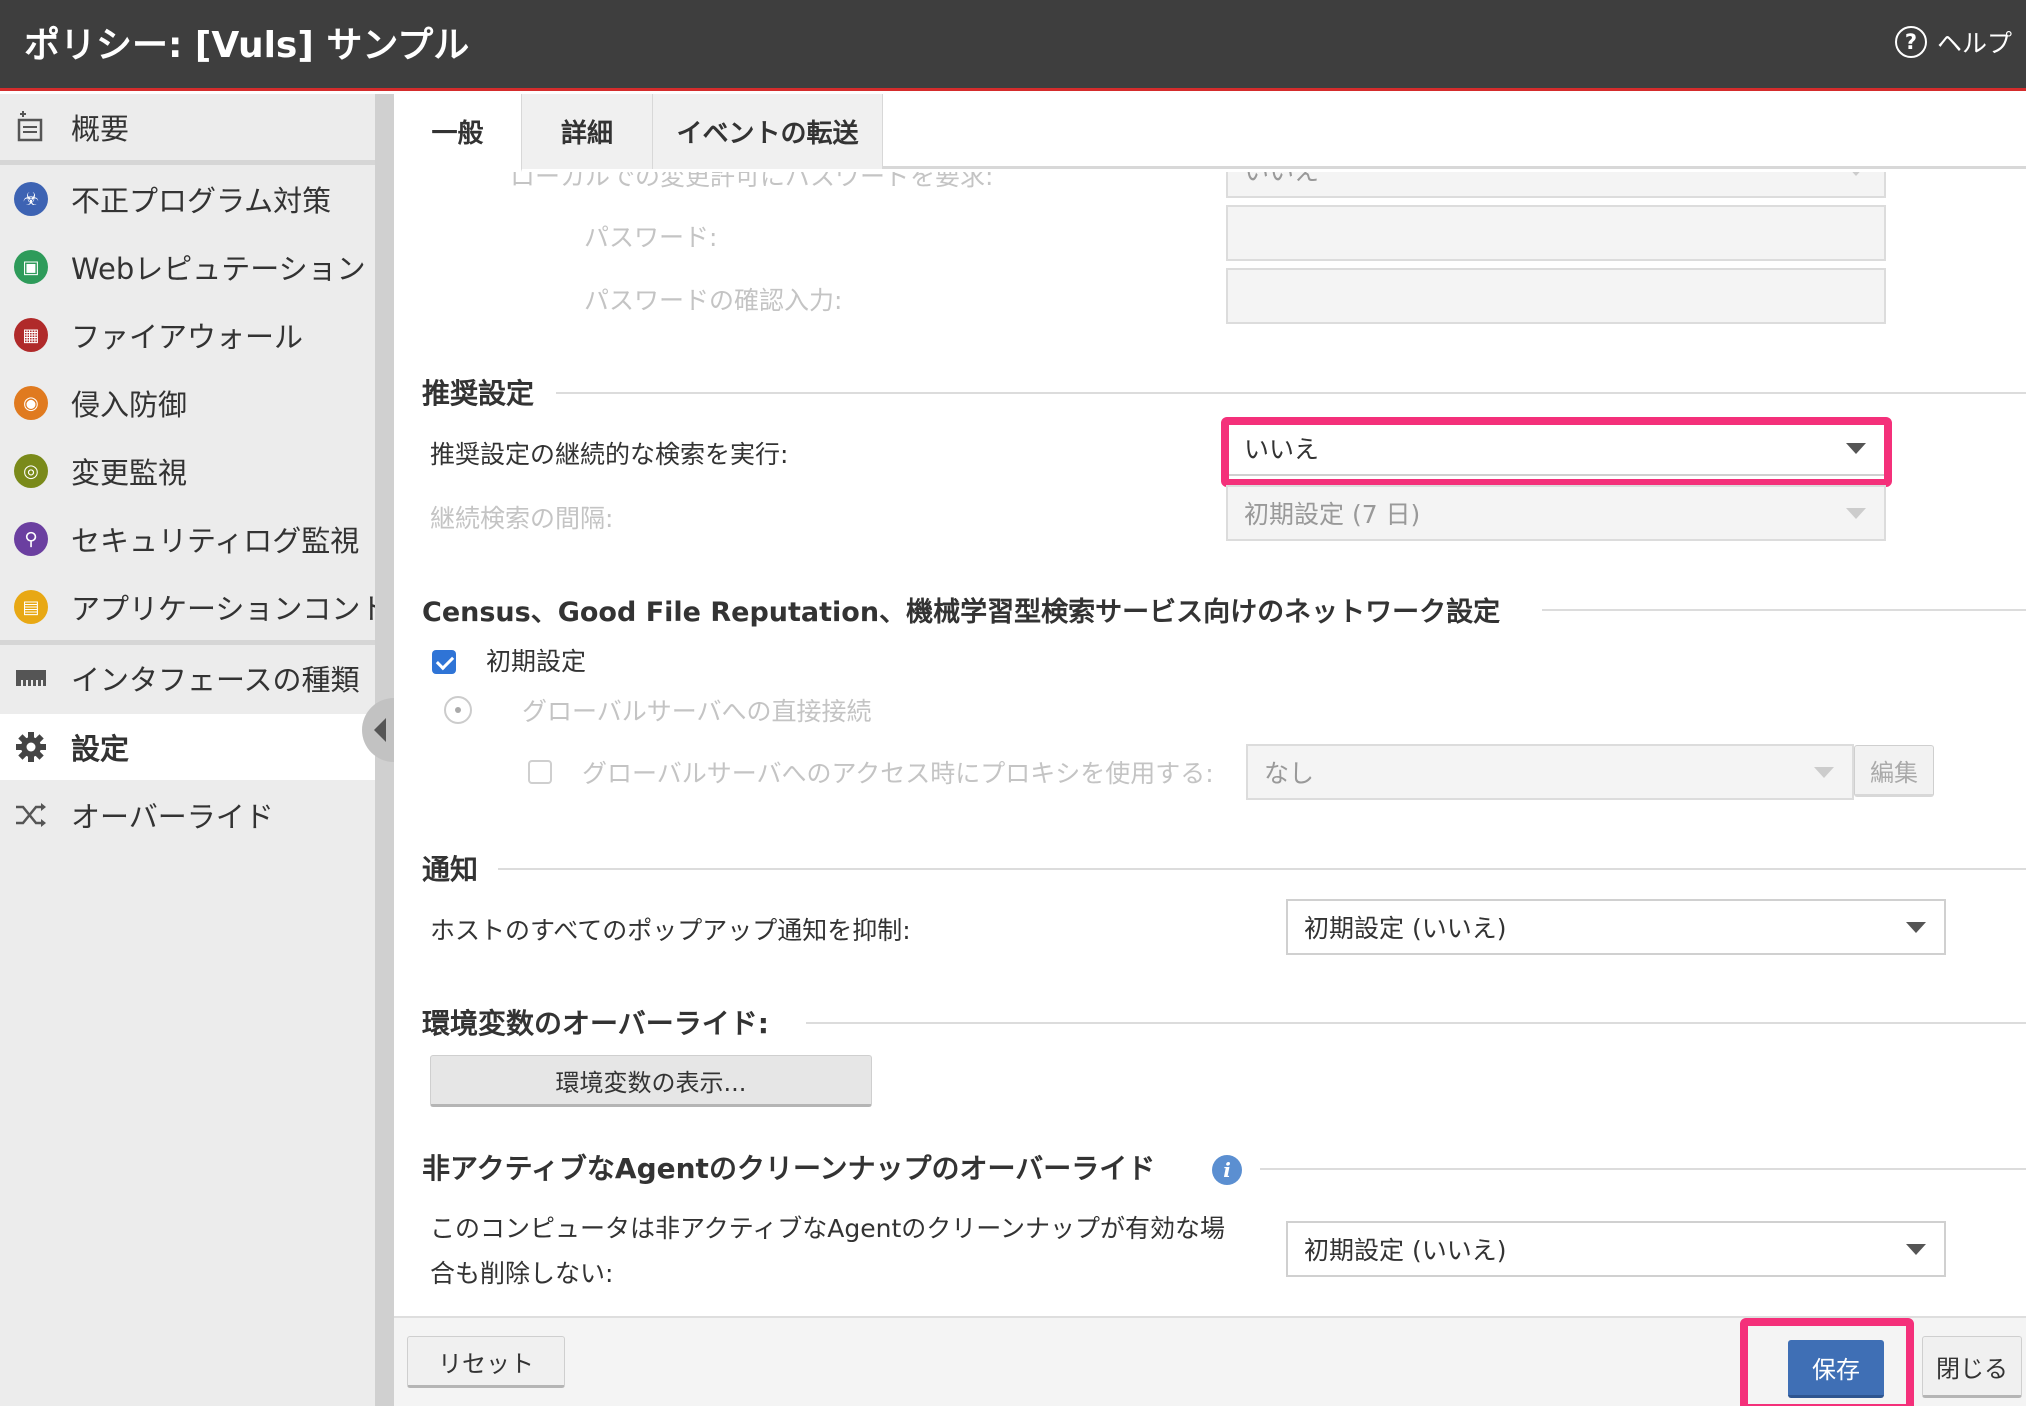 The image size is (2026, 1414). What do you see at coordinates (898, 773) in the screenshot?
I see `use-proxy-label: グローバルサーバへのアクセス時にプロキシを使用する:` at bounding box center [898, 773].